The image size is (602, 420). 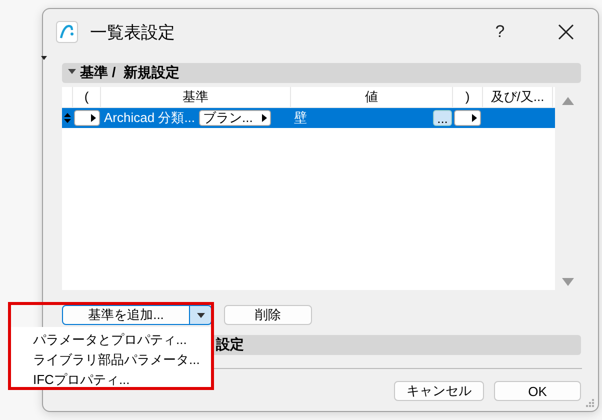 What do you see at coordinates (130, 73) in the screenshot?
I see `section-title: 基準 / 新規設定` at bounding box center [130, 73].